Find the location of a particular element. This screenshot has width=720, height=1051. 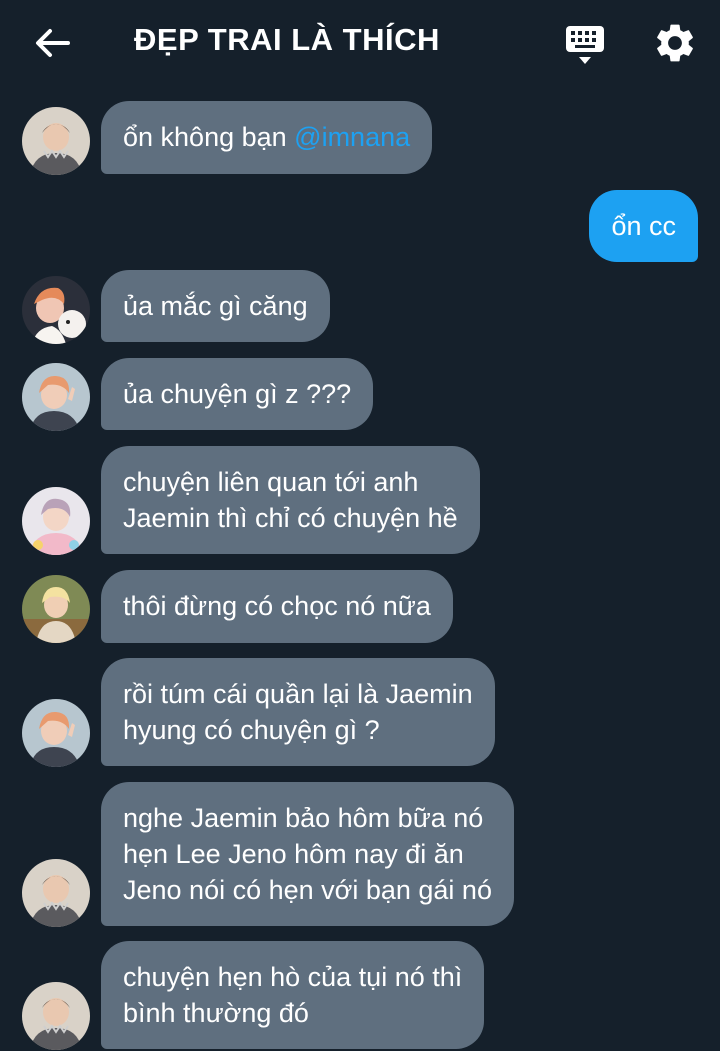

keyboard-button is located at coordinates (585, 45).